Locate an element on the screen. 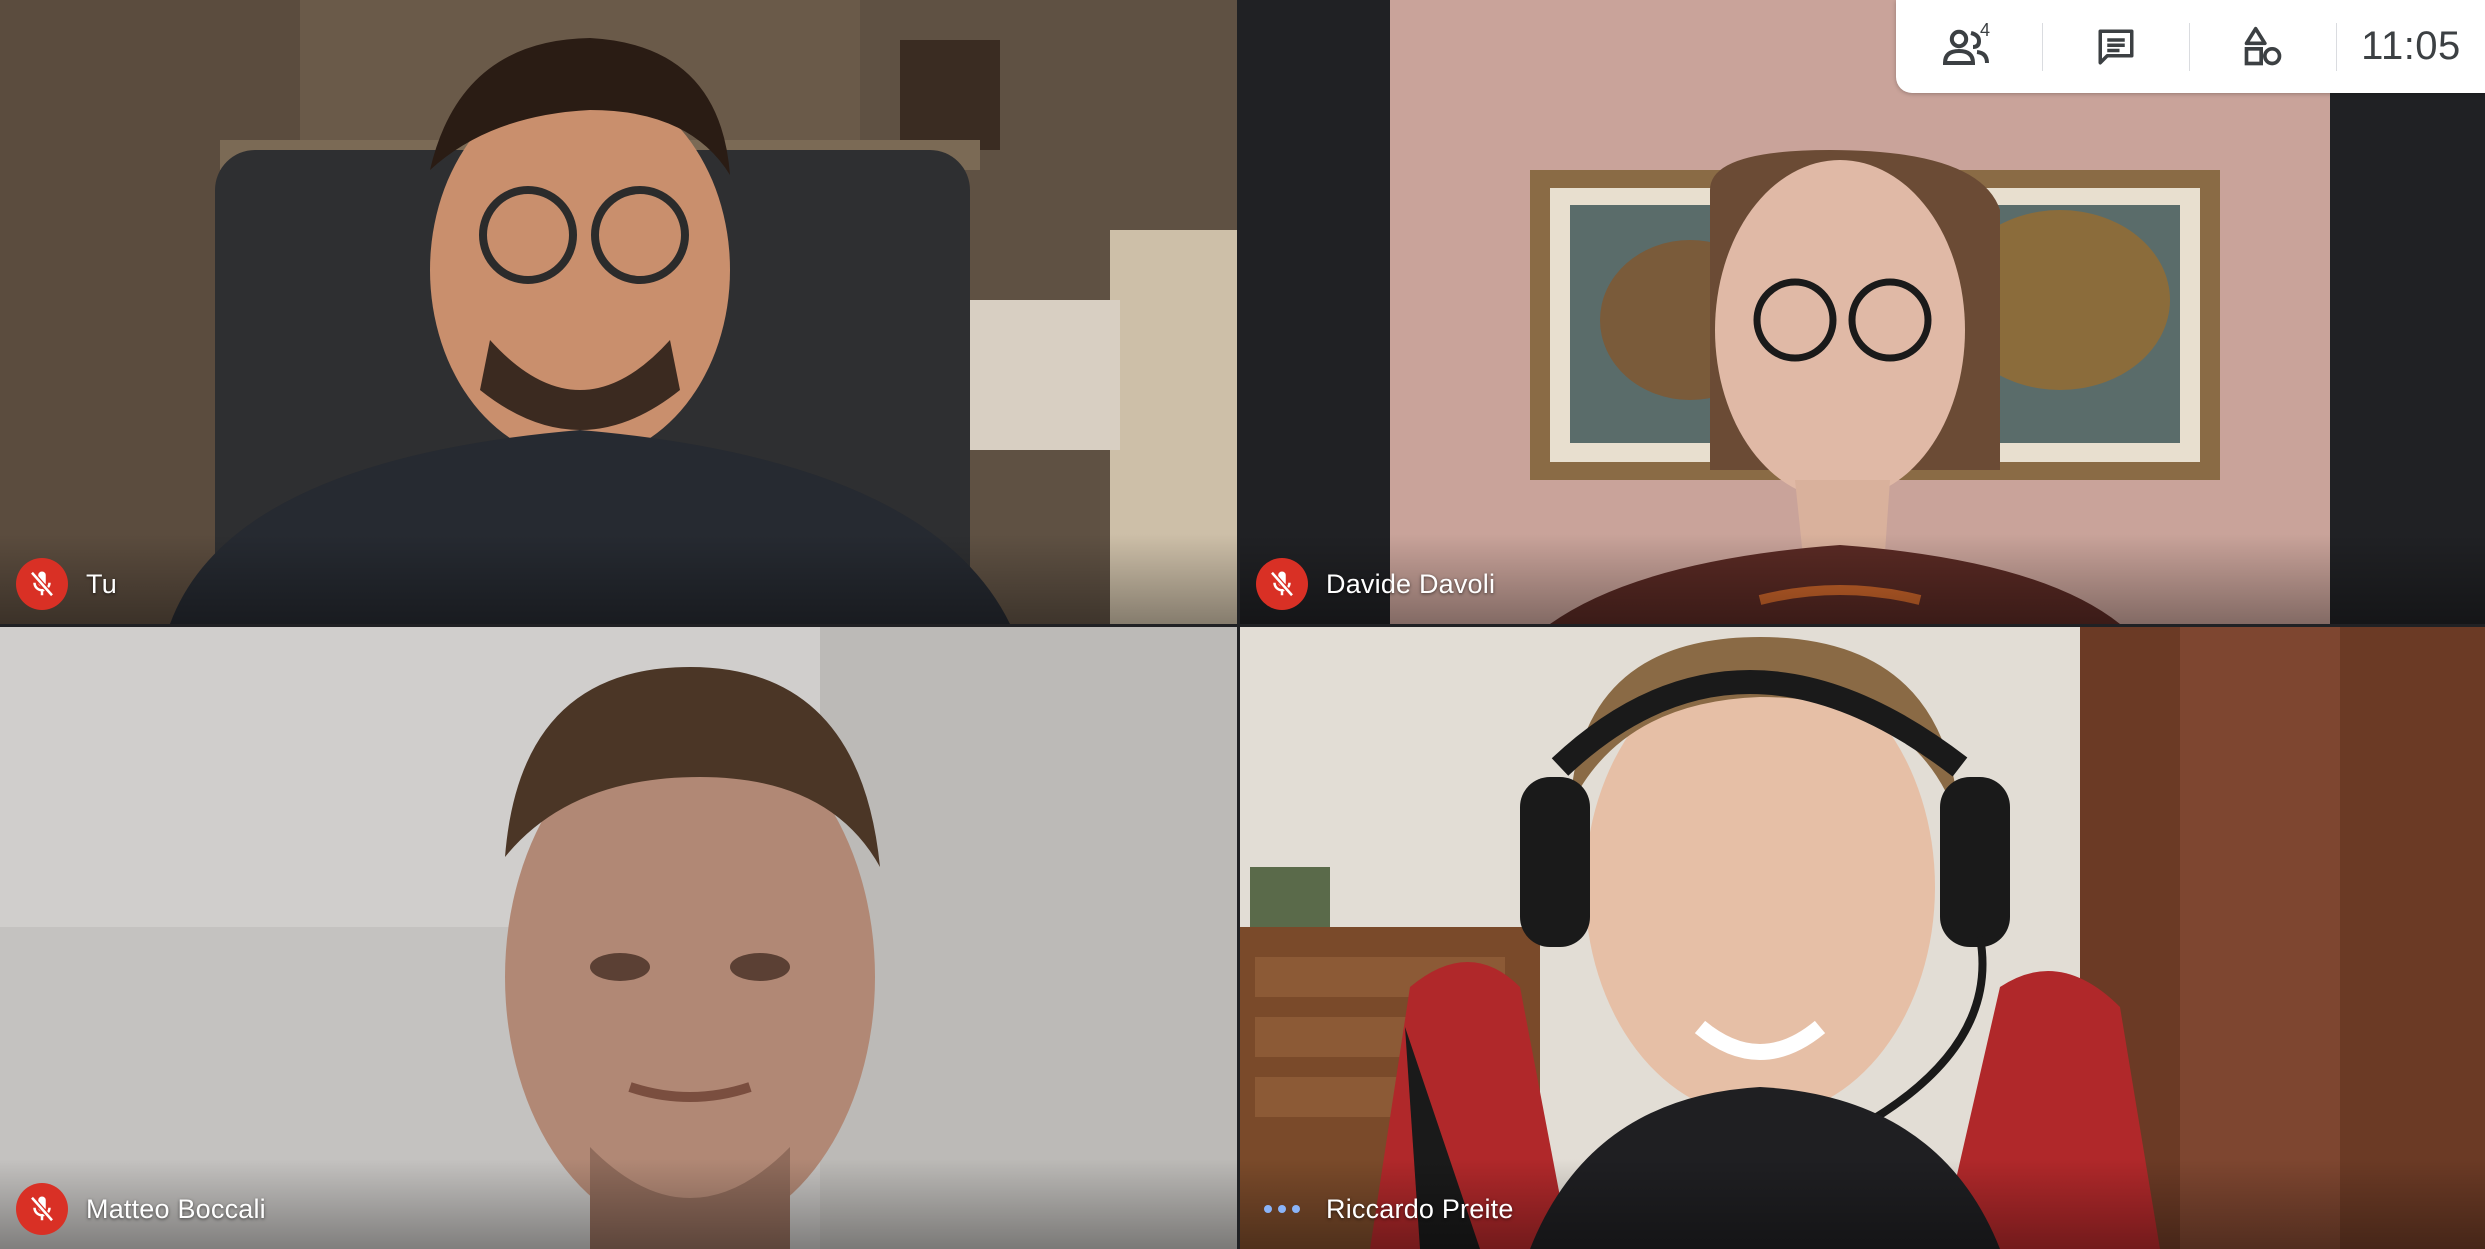 The height and width of the screenshot is (1249, 2485). chat-button is located at coordinates (2116, 46).